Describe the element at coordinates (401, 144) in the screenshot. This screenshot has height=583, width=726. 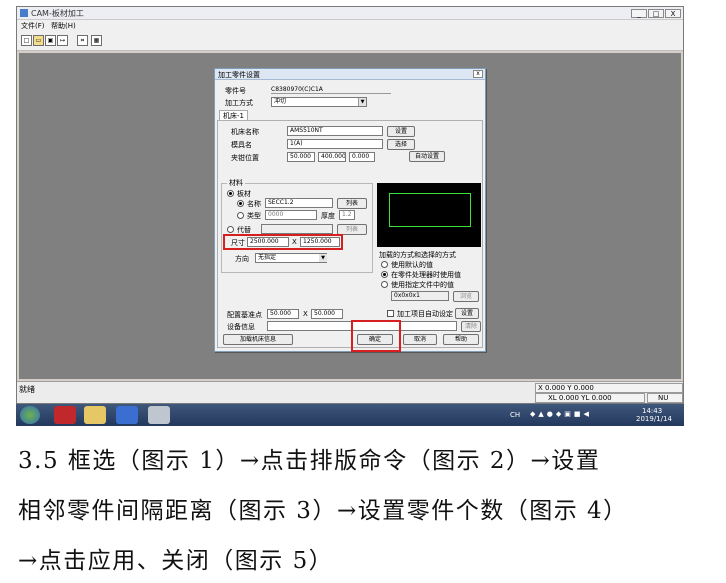
I see `mold-select-button: 选择` at that location.